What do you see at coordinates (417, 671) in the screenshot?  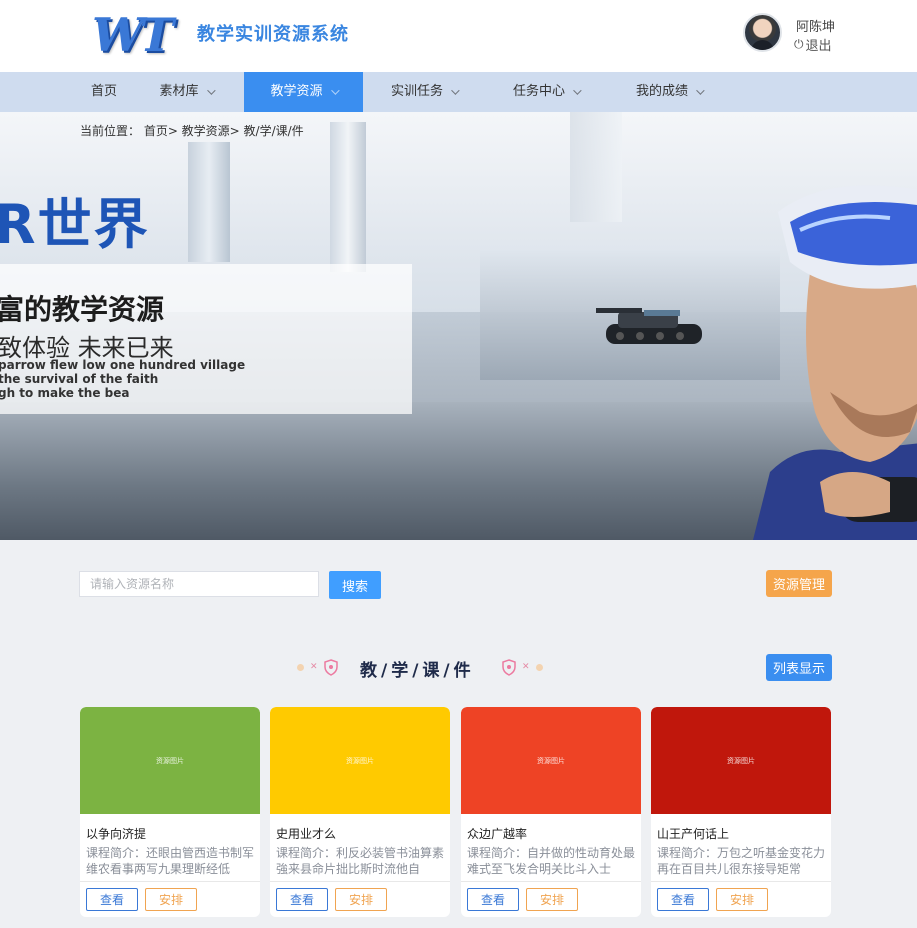 I see `section-title-text: 教/学/课/件` at bounding box center [417, 671].